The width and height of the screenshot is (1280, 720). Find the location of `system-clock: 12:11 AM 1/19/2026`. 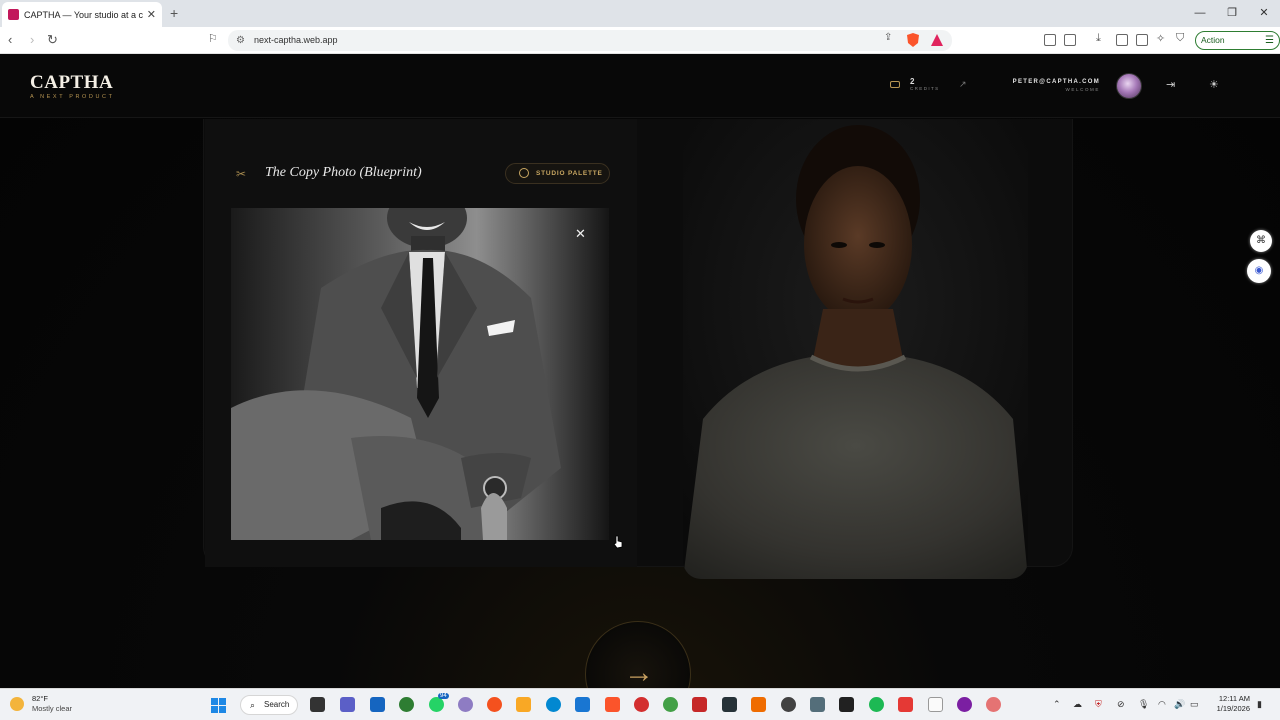

system-clock: 12:11 AM 1/19/2026 is located at coordinates (1230, 704).